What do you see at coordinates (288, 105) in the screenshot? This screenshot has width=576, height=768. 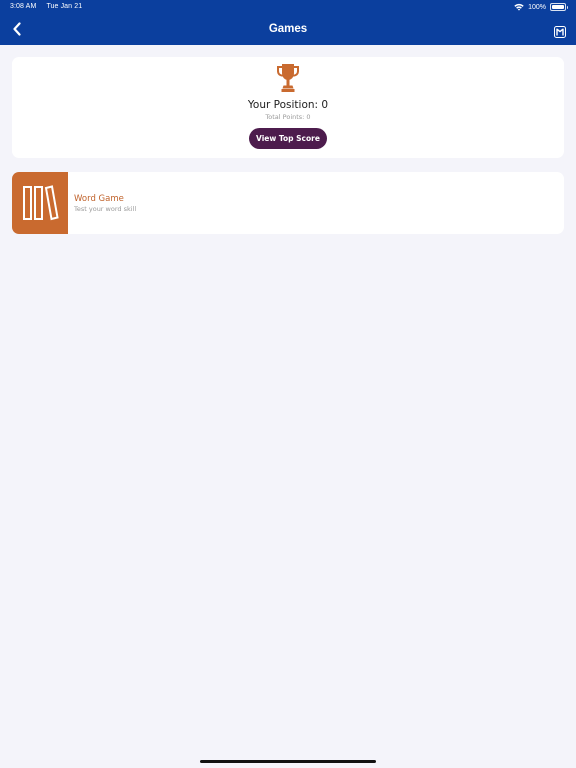 I see `your-position-text: Your Position: 0` at bounding box center [288, 105].